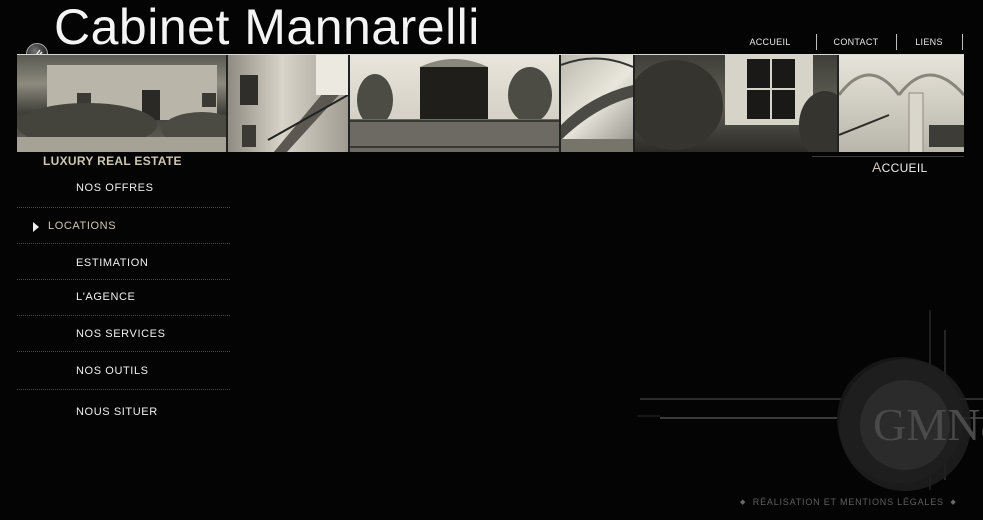 This screenshot has height=520, width=983. I want to click on top-nav-liens: LIENS, so click(929, 42).